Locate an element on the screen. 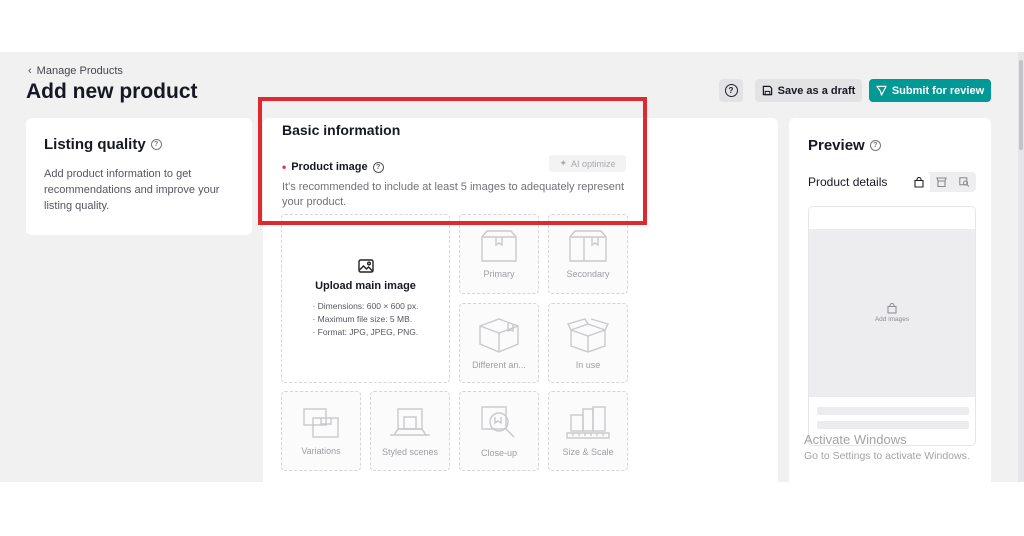 The image size is (1024, 536). product-details-row: Product details is located at coordinates (892, 182).